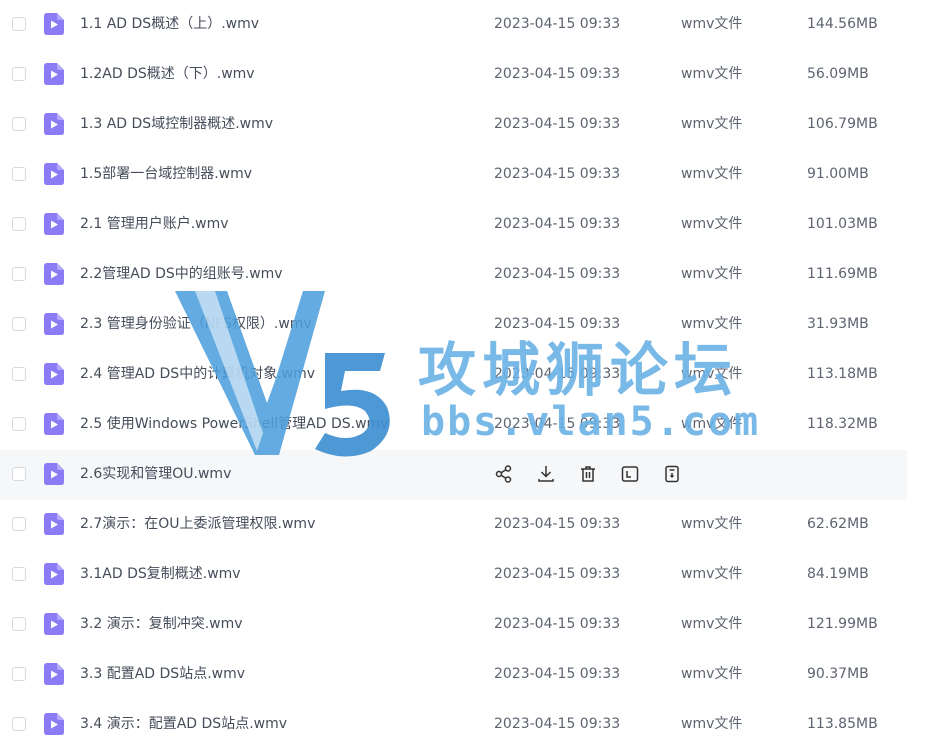 The height and width of the screenshot is (750, 942). What do you see at coordinates (453, 475) in the screenshot?
I see `file-row-hovered: 2.6实现和管理OU.wmv` at bounding box center [453, 475].